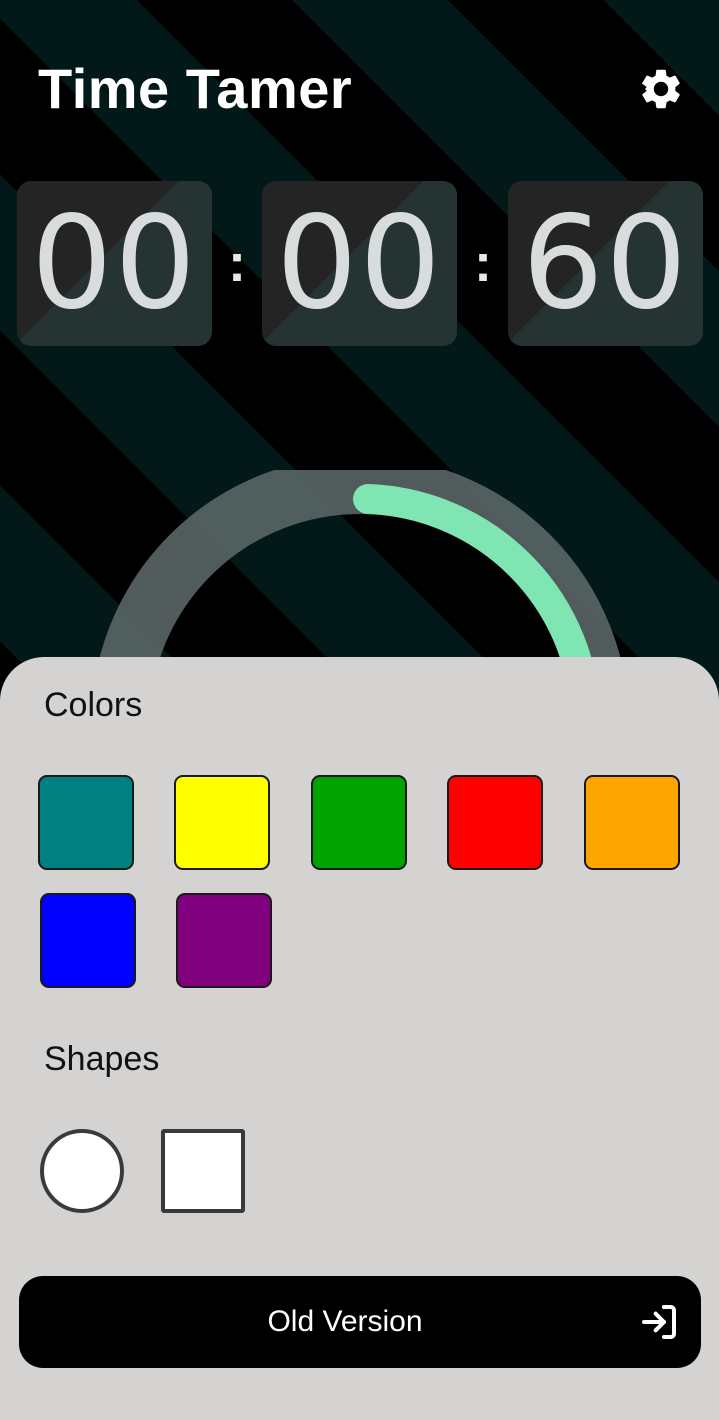 Image resolution: width=719 pixels, height=1419 pixels. What do you see at coordinates (474, 577) in the screenshot?
I see `progress-arc` at bounding box center [474, 577].